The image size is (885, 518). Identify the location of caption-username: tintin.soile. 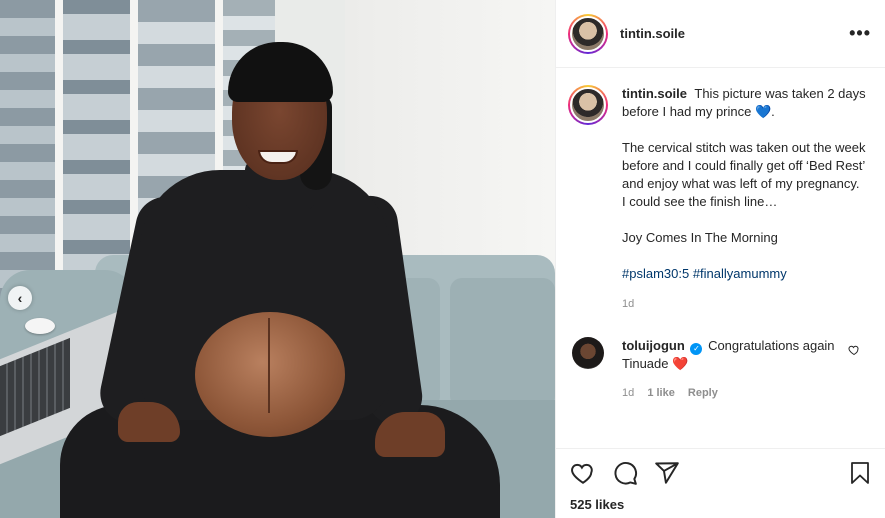
(654, 93).